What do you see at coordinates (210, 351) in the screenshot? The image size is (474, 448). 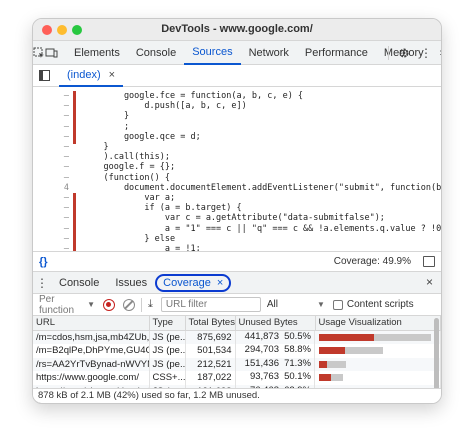 I see `cell-total-bytes: 501,534` at bounding box center [210, 351].